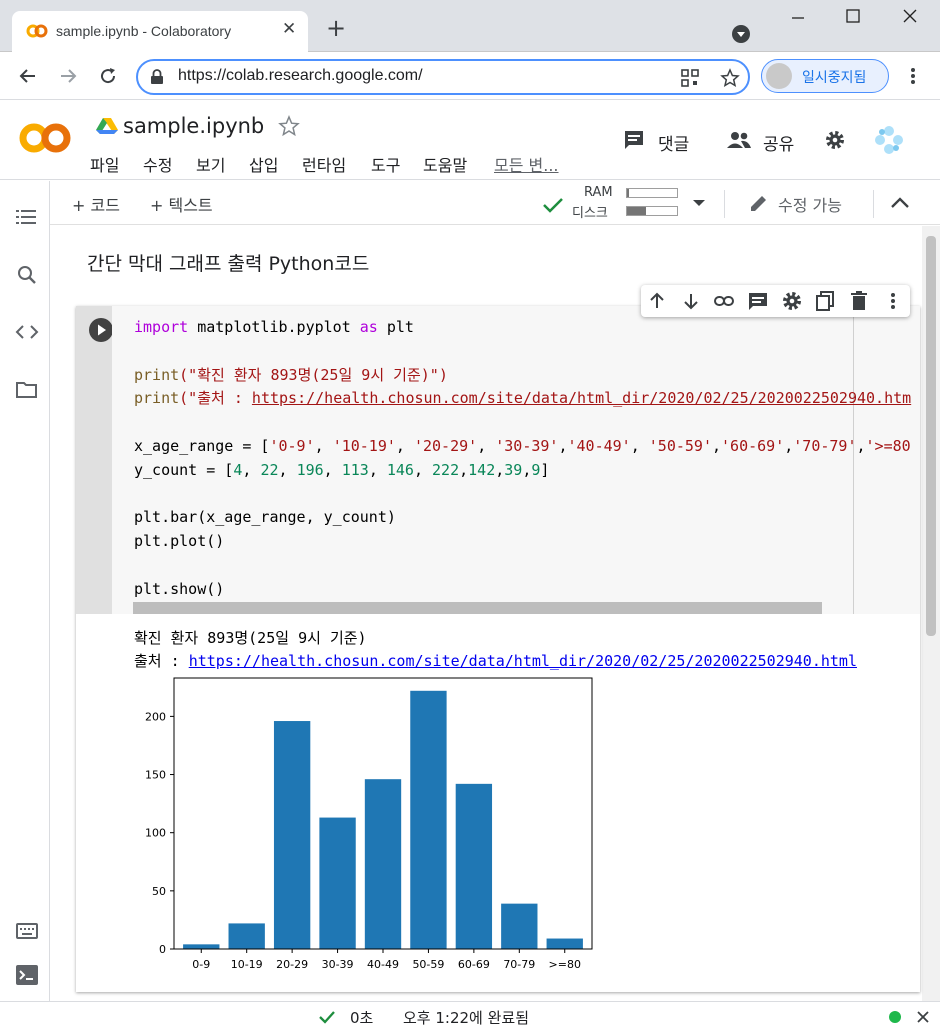 This screenshot has height=1032, width=940. I want to click on files-folder-icon, so click(27, 390).